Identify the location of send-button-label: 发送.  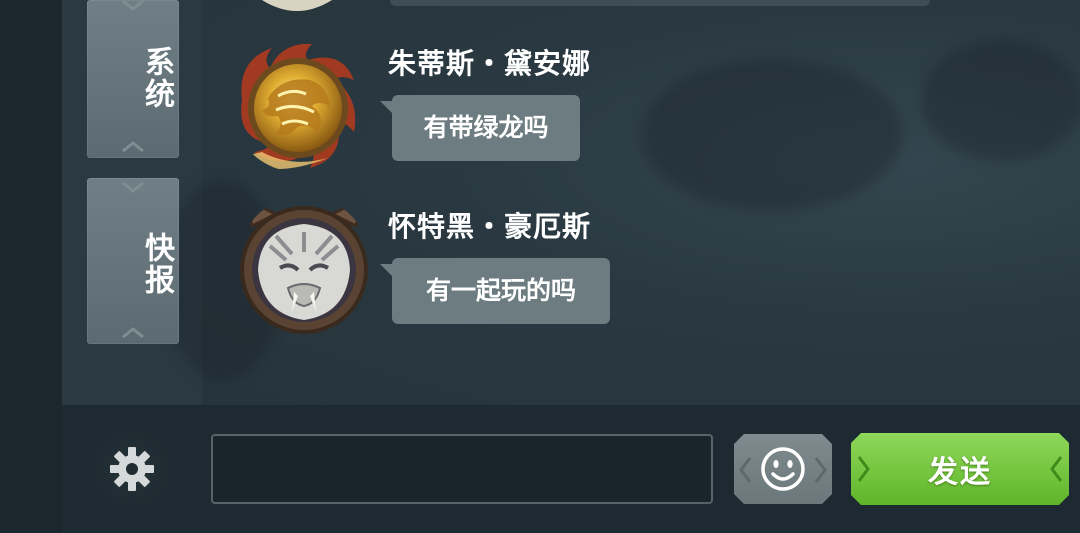
(960, 472).